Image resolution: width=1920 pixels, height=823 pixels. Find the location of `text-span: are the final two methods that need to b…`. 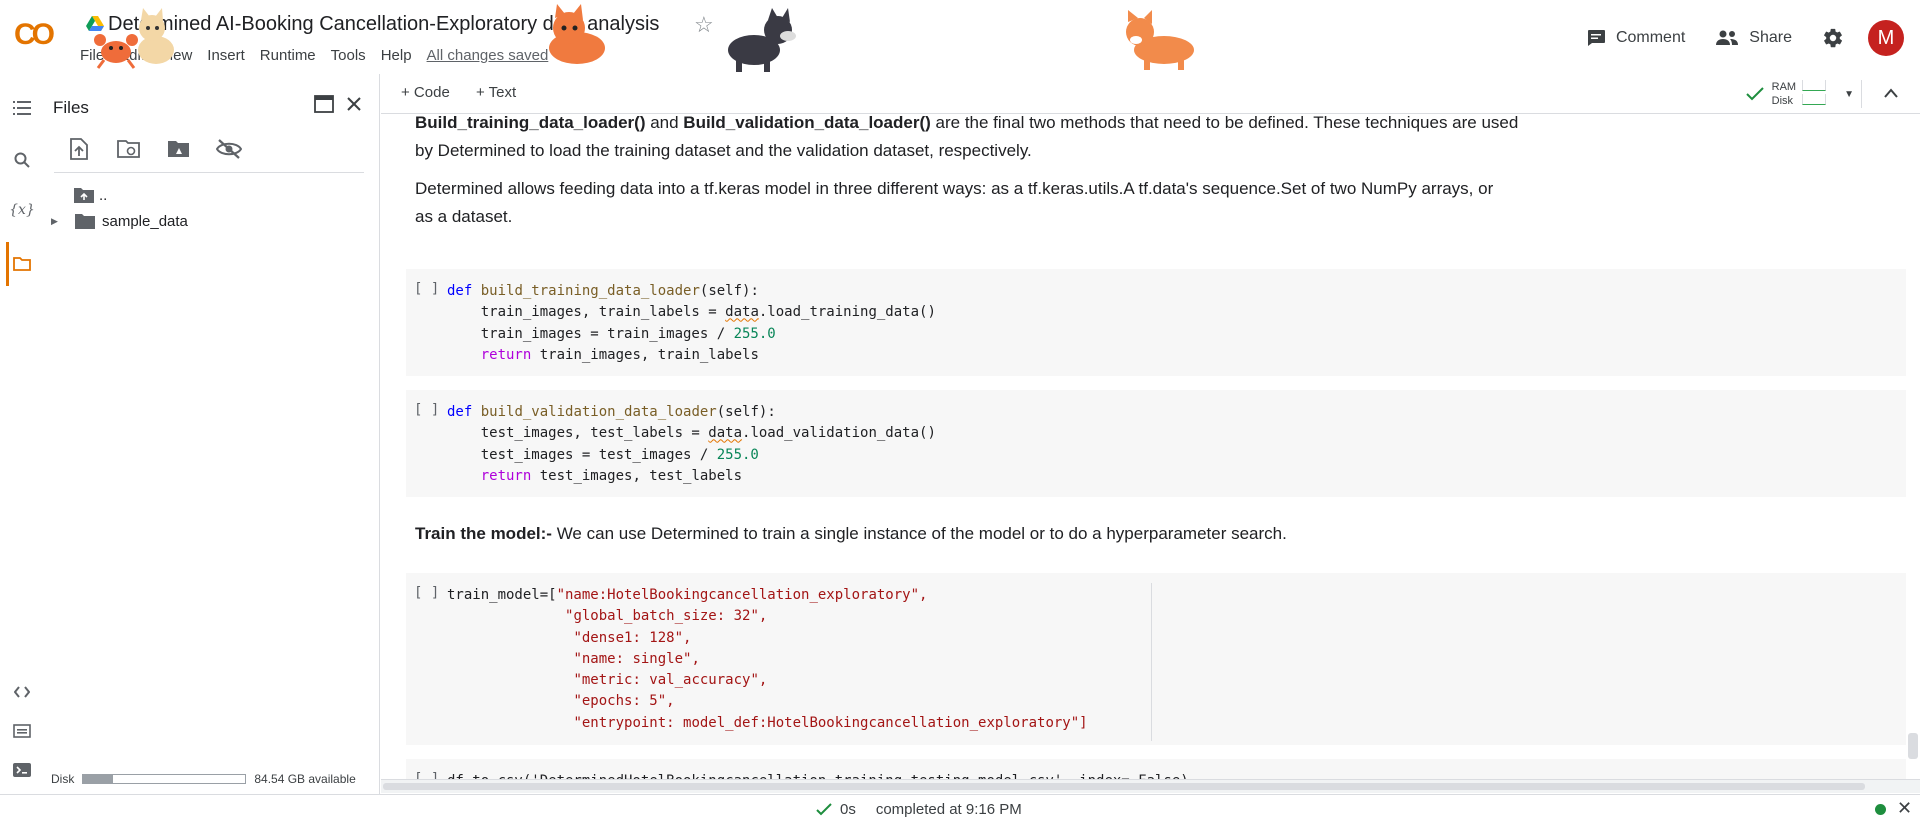

text-span: are the final two methods that need to b… is located at coordinates (1224, 123).